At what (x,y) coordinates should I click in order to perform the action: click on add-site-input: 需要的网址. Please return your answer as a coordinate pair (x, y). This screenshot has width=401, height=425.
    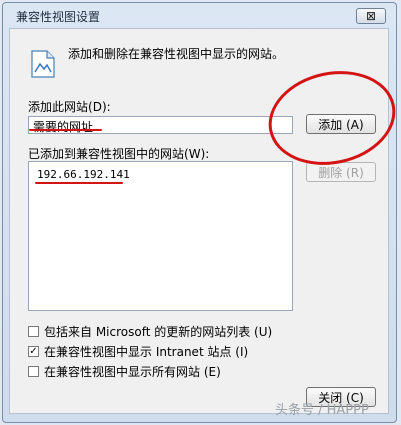
    Looking at the image, I should click on (160, 125).